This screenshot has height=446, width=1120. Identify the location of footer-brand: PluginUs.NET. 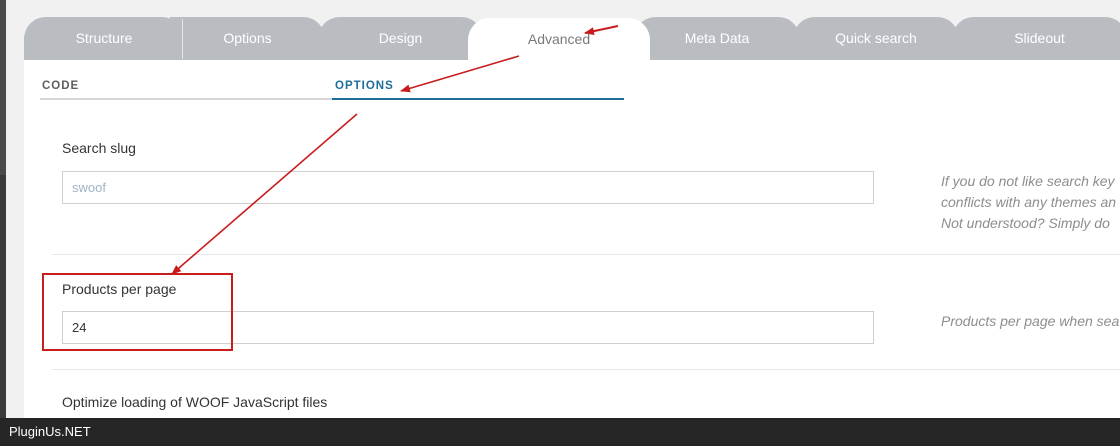
(50, 431).